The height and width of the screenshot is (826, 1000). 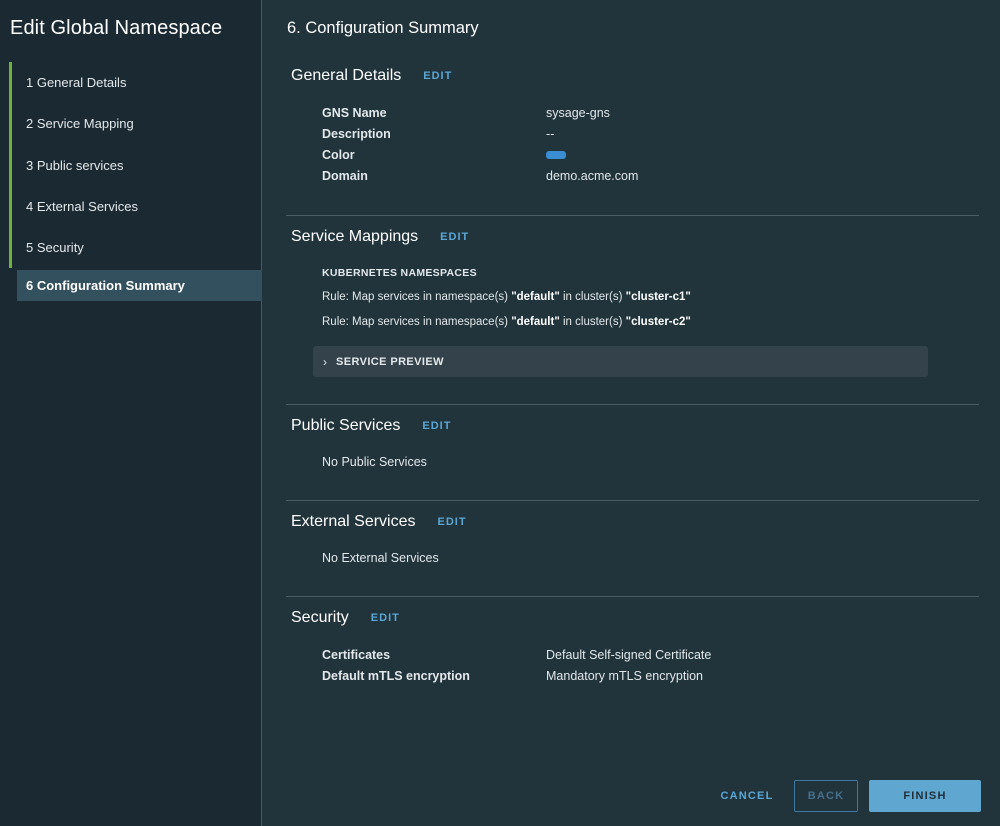 I want to click on chevron-right-icon: ›, so click(x=325, y=361).